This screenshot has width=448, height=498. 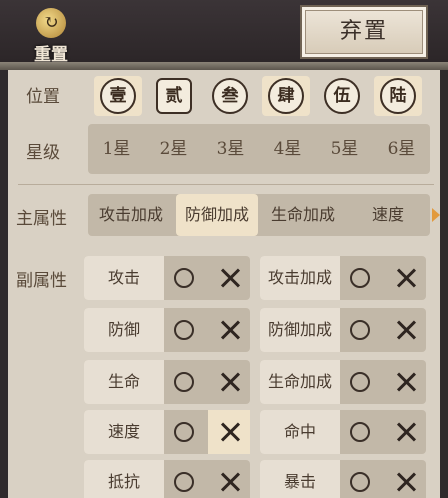 I want to click on sub-attr-name: 命中, so click(x=300, y=432).